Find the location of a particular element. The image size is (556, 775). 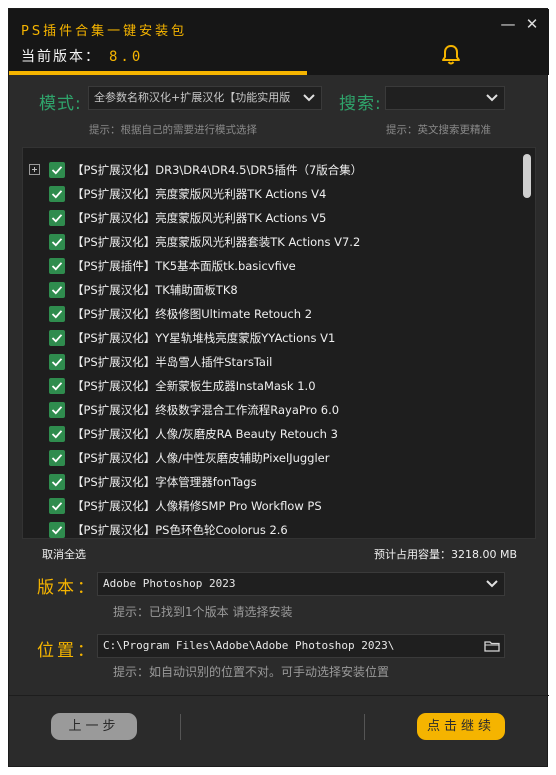

list-item: 【PS扩展插件】TK5基本面版tk.basicvfive is located at coordinates (268, 266).